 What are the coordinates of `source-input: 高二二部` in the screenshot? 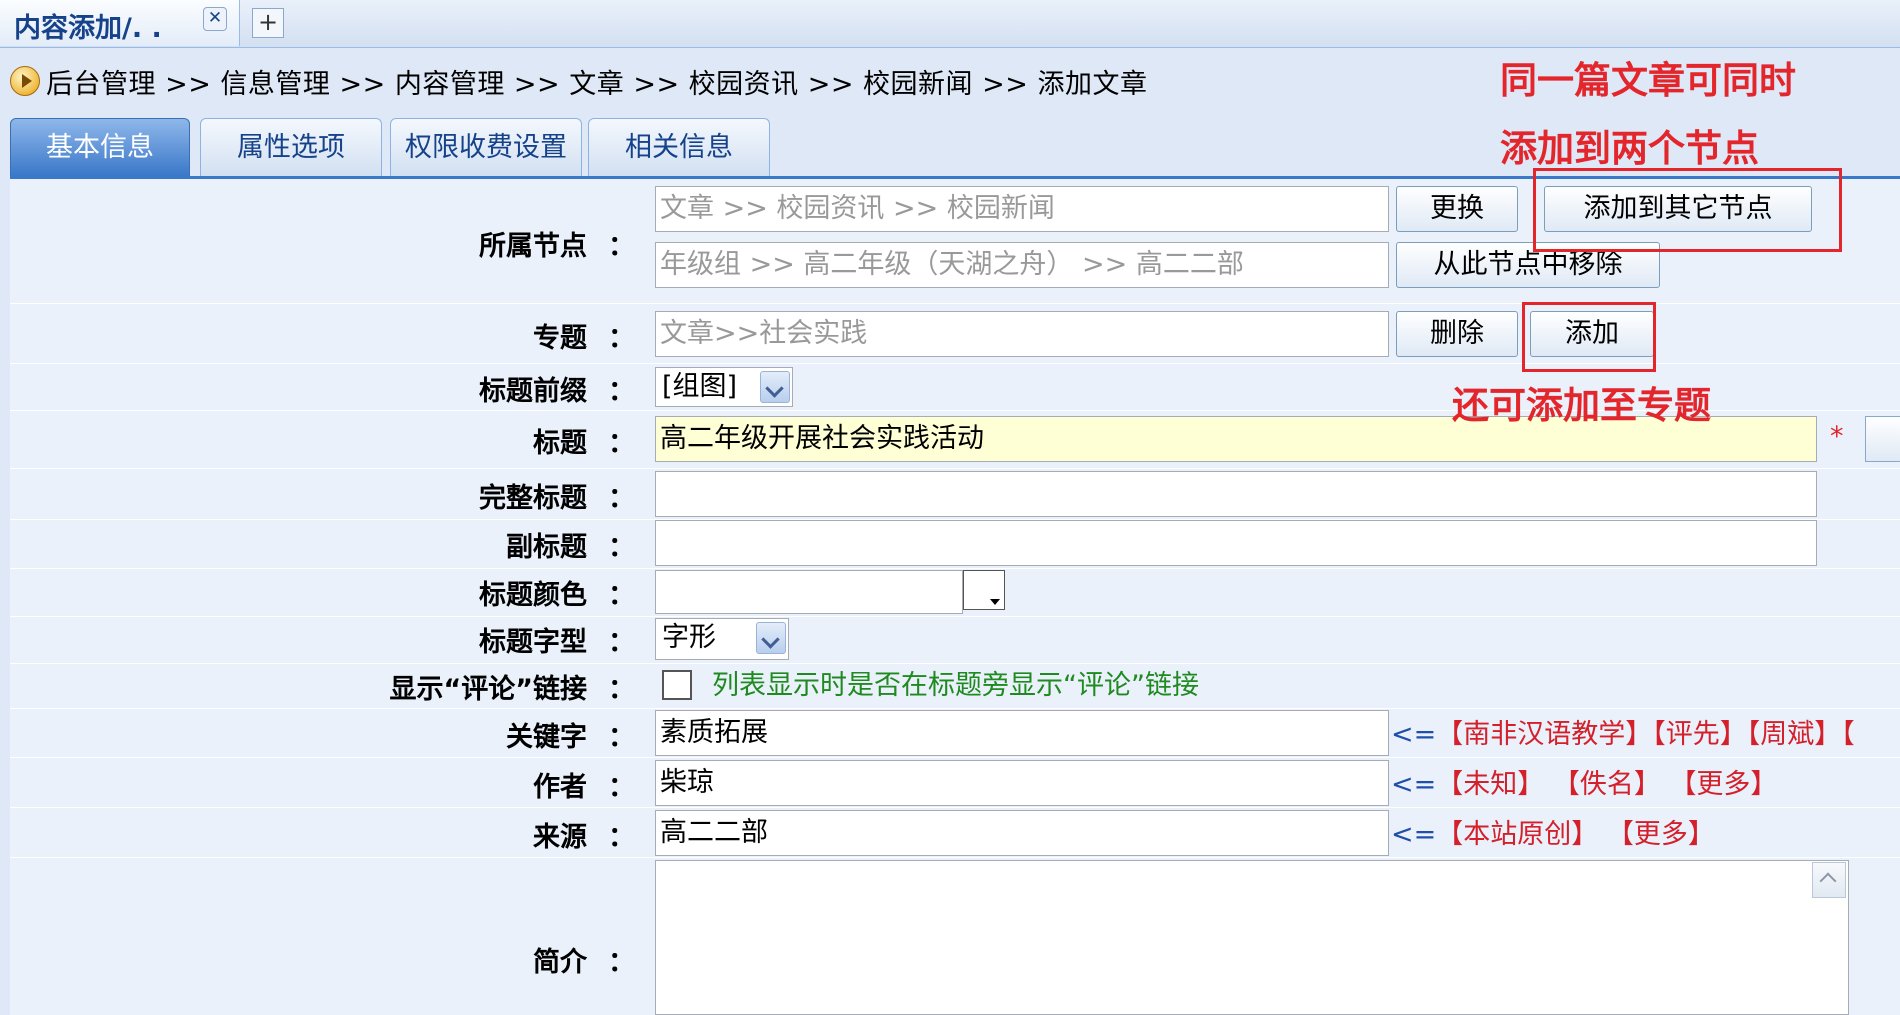 It's located at (1022, 833).